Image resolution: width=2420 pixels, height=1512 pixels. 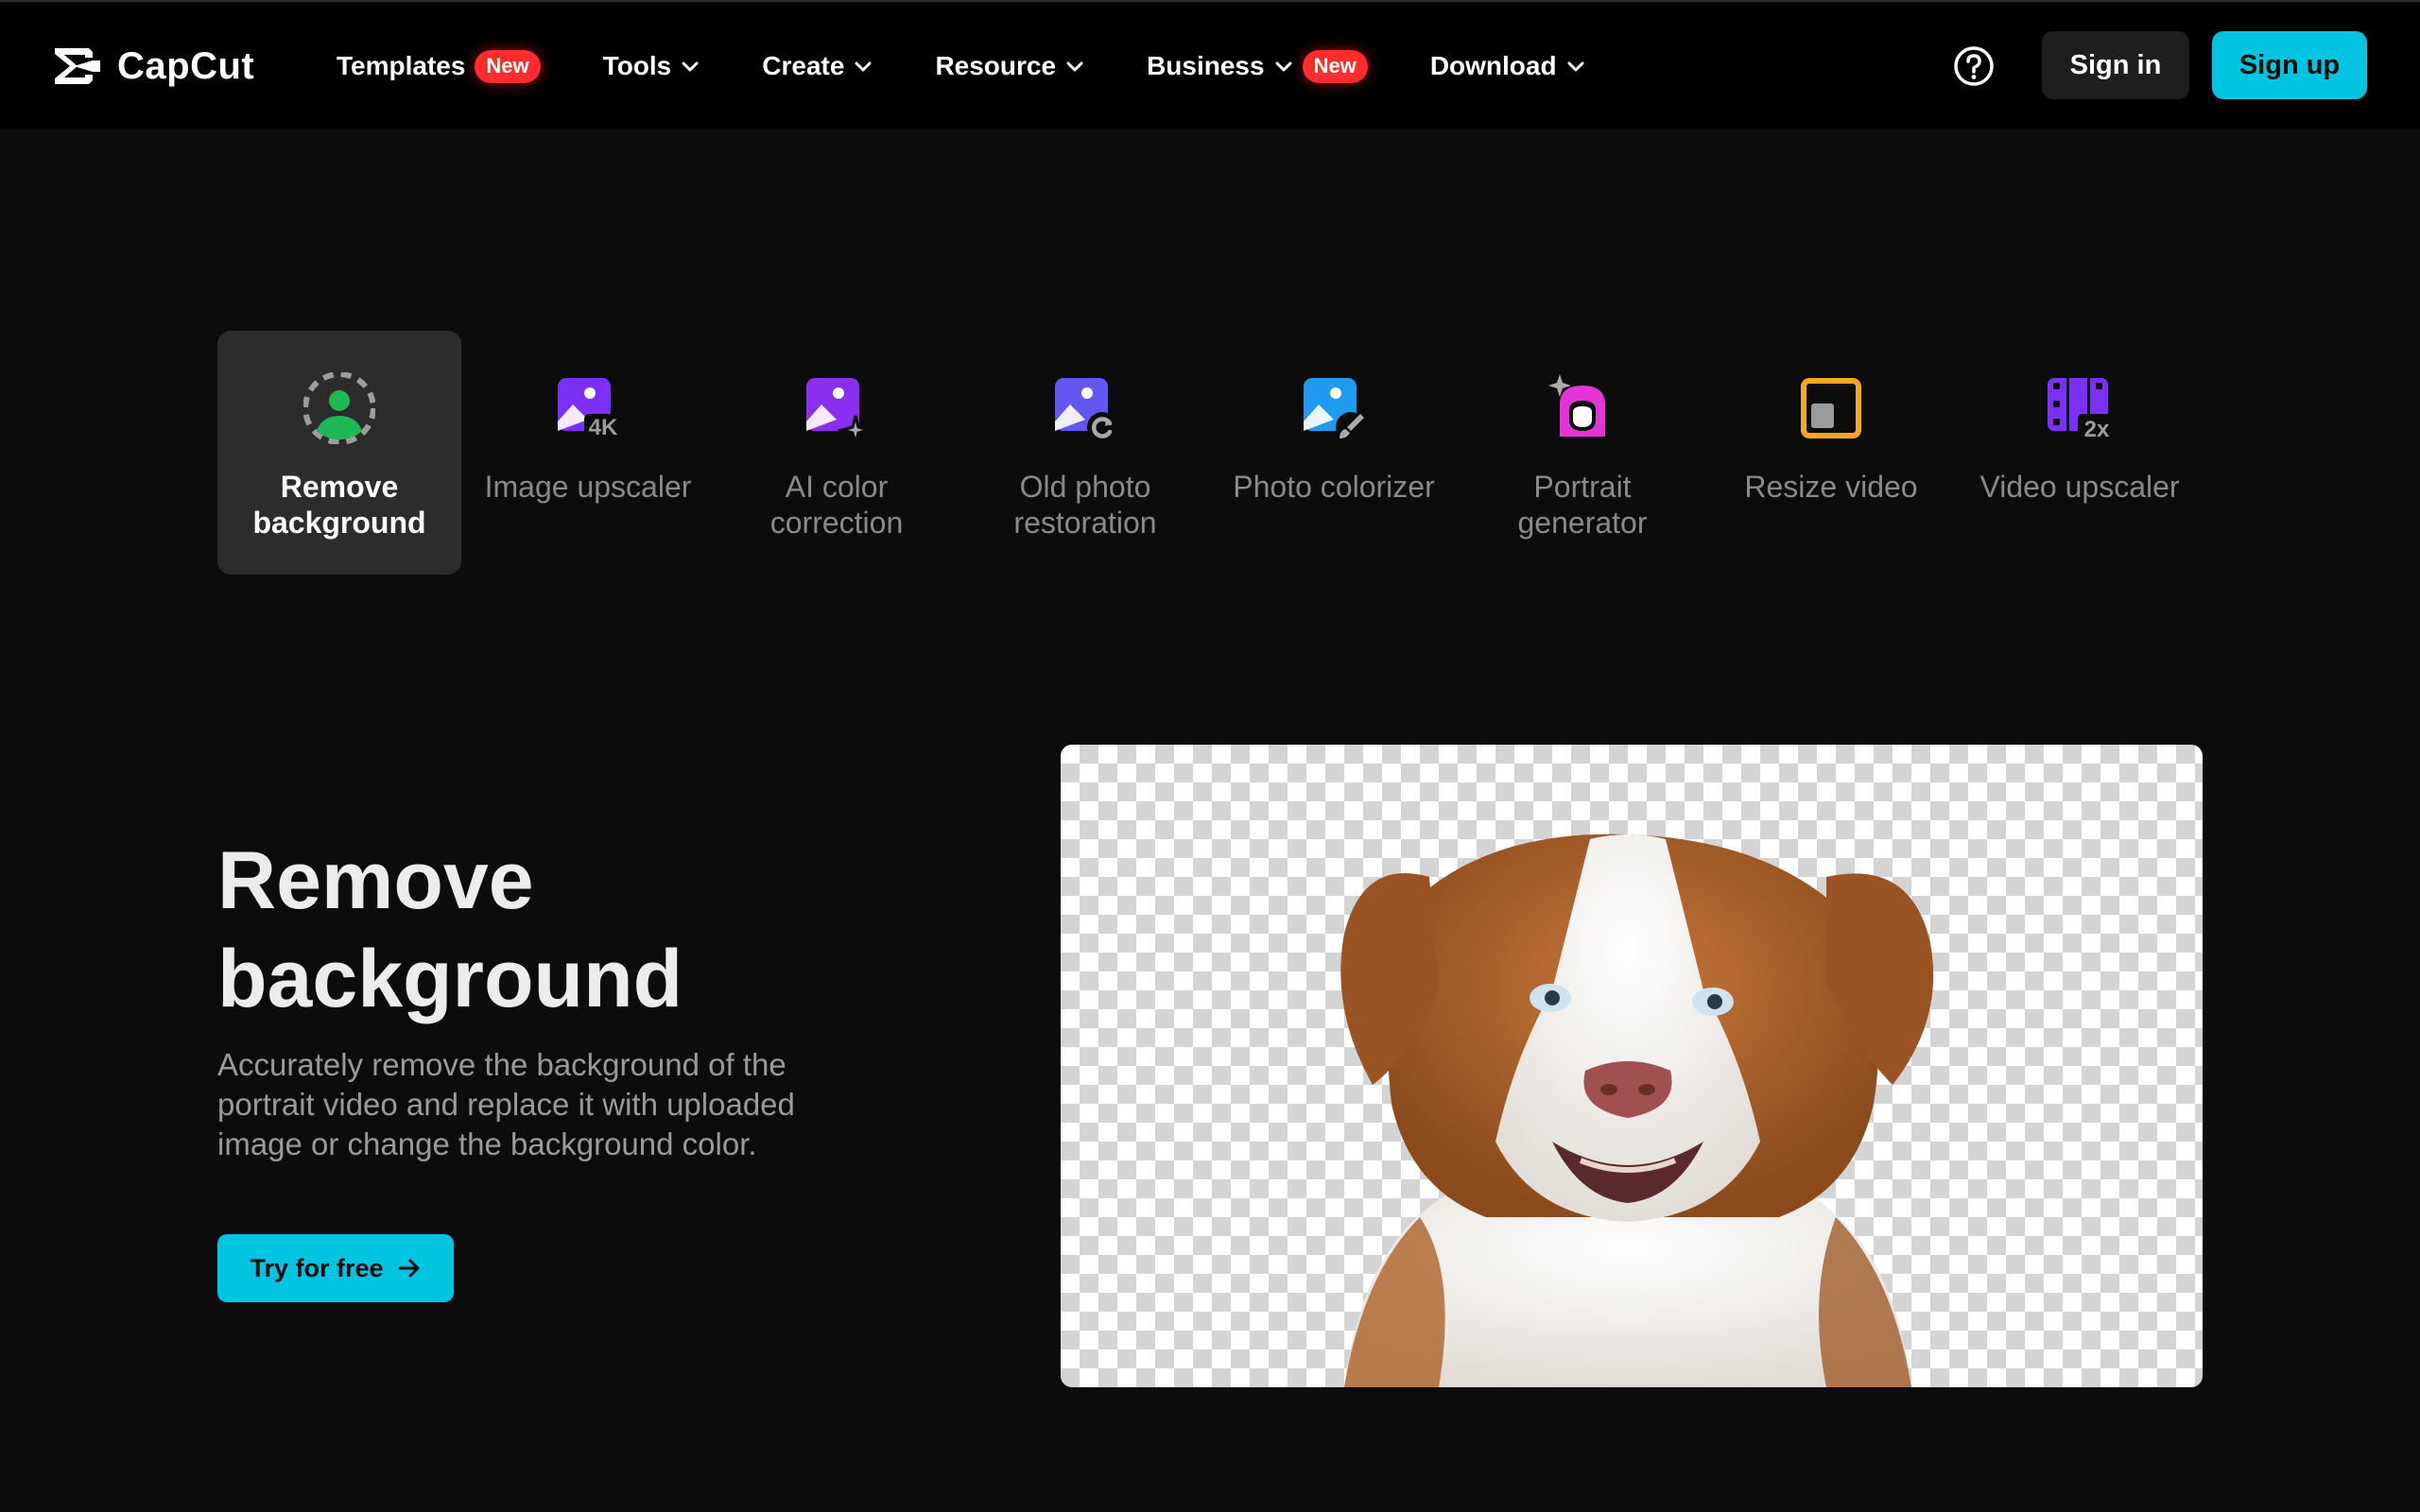 What do you see at coordinates (590, 409) in the screenshot?
I see `image-upscaler-icon: 4K` at bounding box center [590, 409].